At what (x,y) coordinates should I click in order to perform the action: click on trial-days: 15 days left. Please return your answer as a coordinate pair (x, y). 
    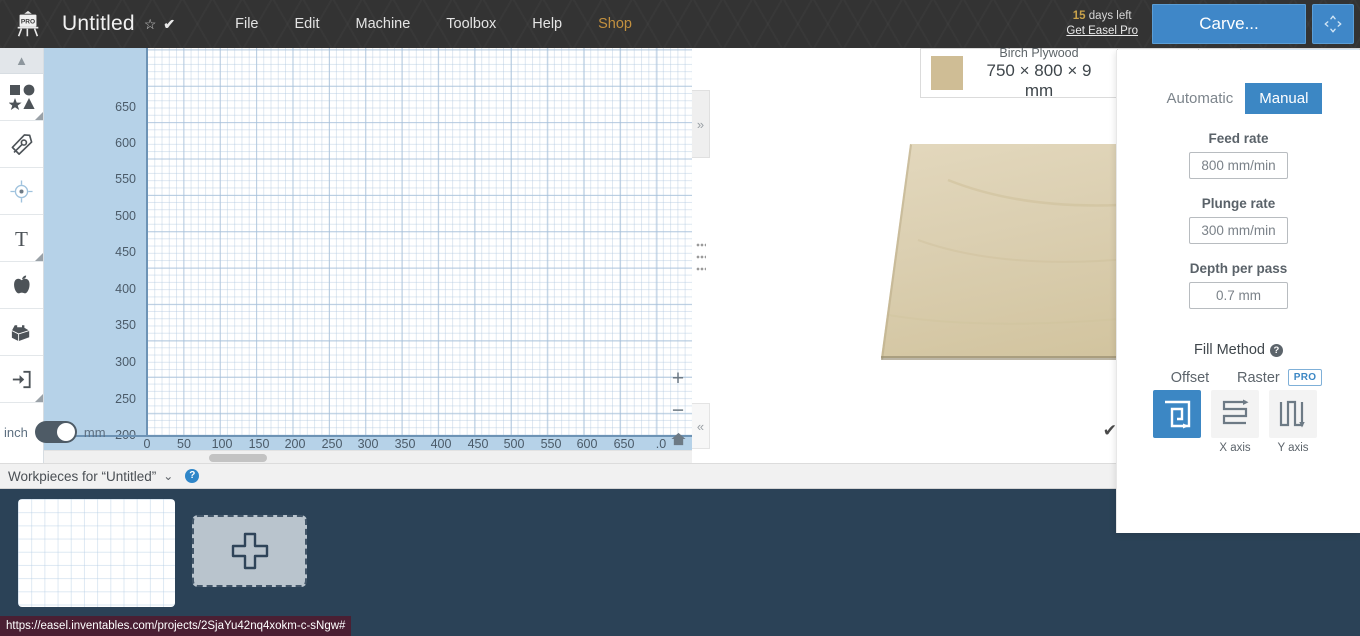
    Looking at the image, I should click on (1102, 16).